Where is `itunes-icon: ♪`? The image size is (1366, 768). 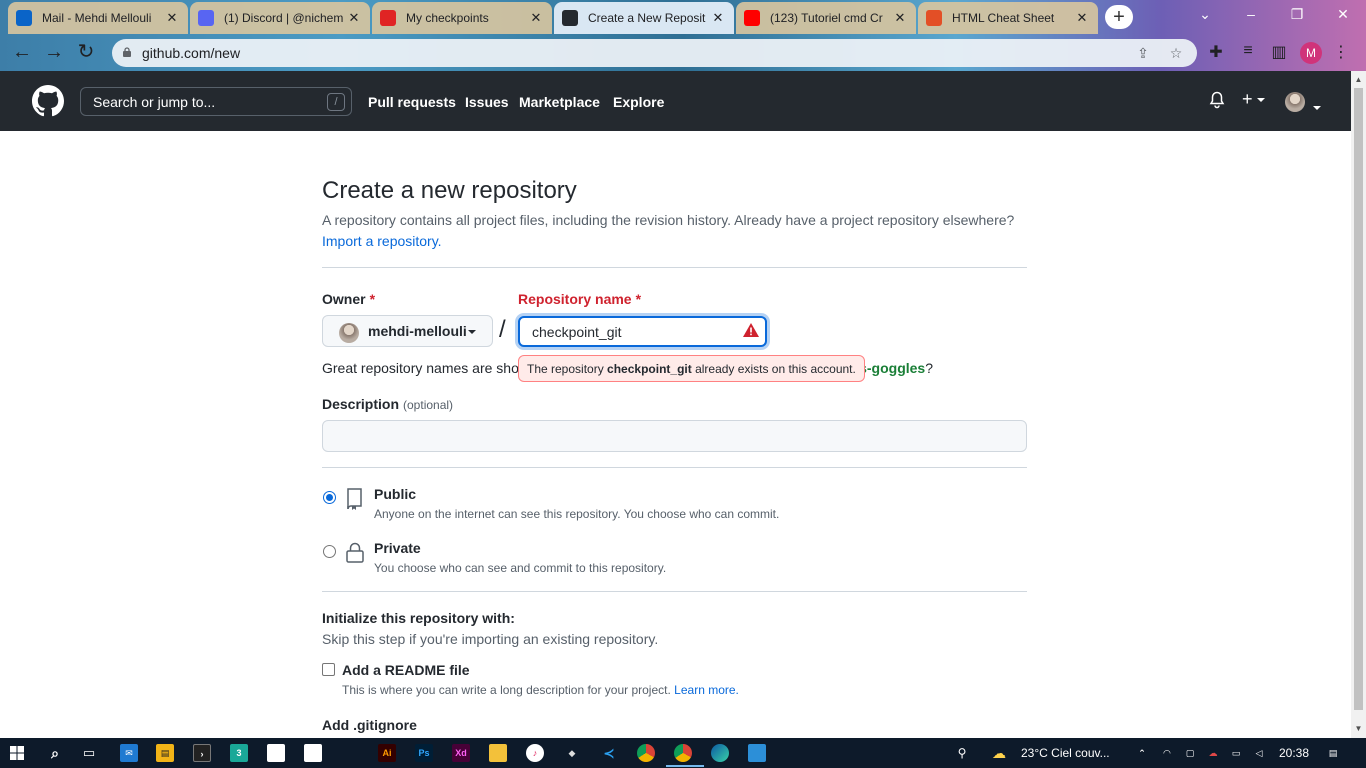
itunes-icon: ♪ is located at coordinates (535, 753).